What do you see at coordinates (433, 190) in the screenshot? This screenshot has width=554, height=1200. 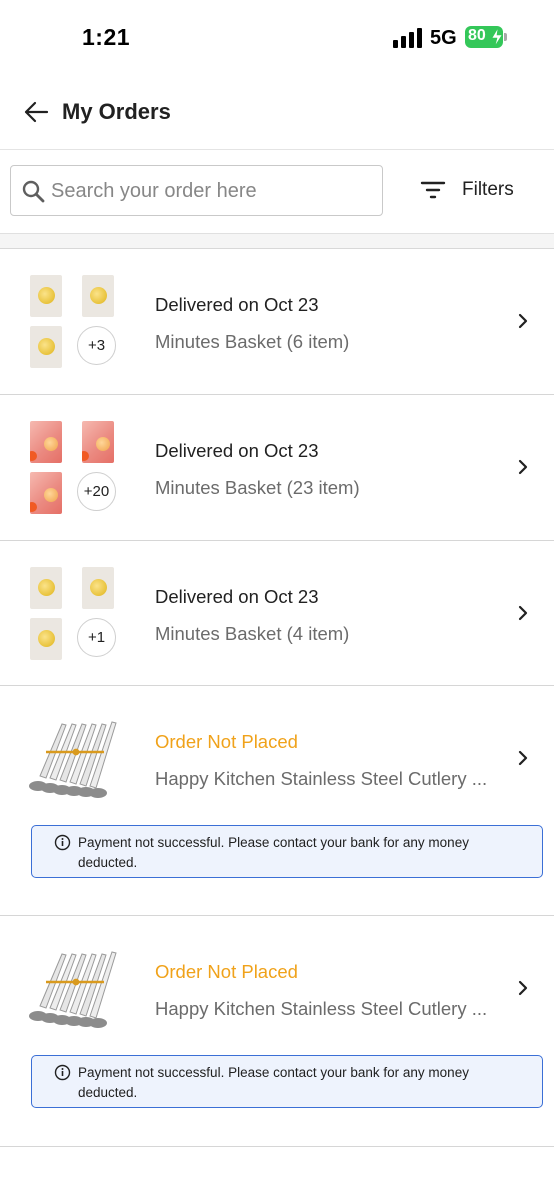 I see `filter-lines-icon` at bounding box center [433, 190].